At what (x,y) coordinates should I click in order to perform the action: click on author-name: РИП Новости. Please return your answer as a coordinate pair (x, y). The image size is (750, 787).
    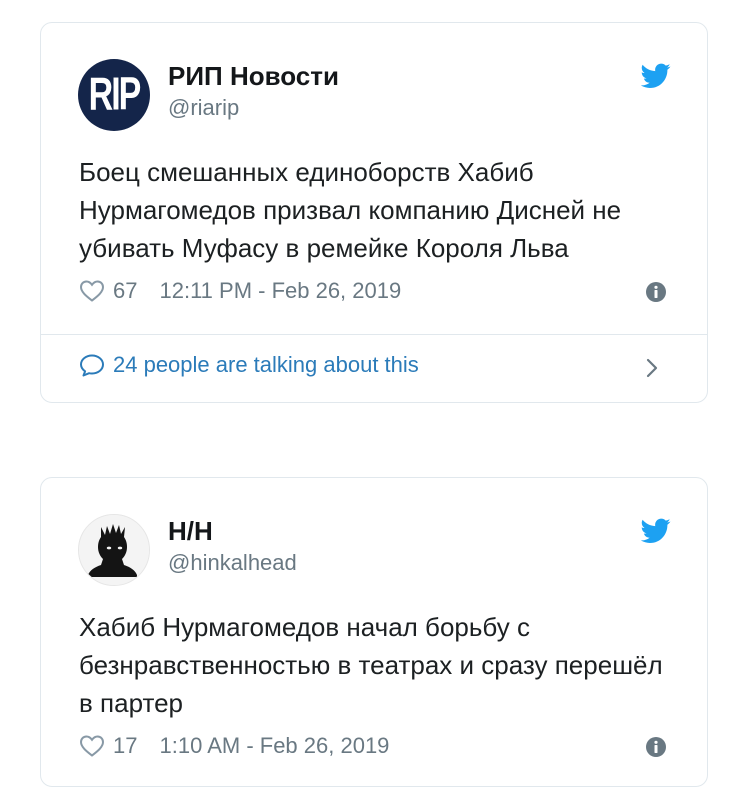
    Looking at the image, I should click on (253, 76).